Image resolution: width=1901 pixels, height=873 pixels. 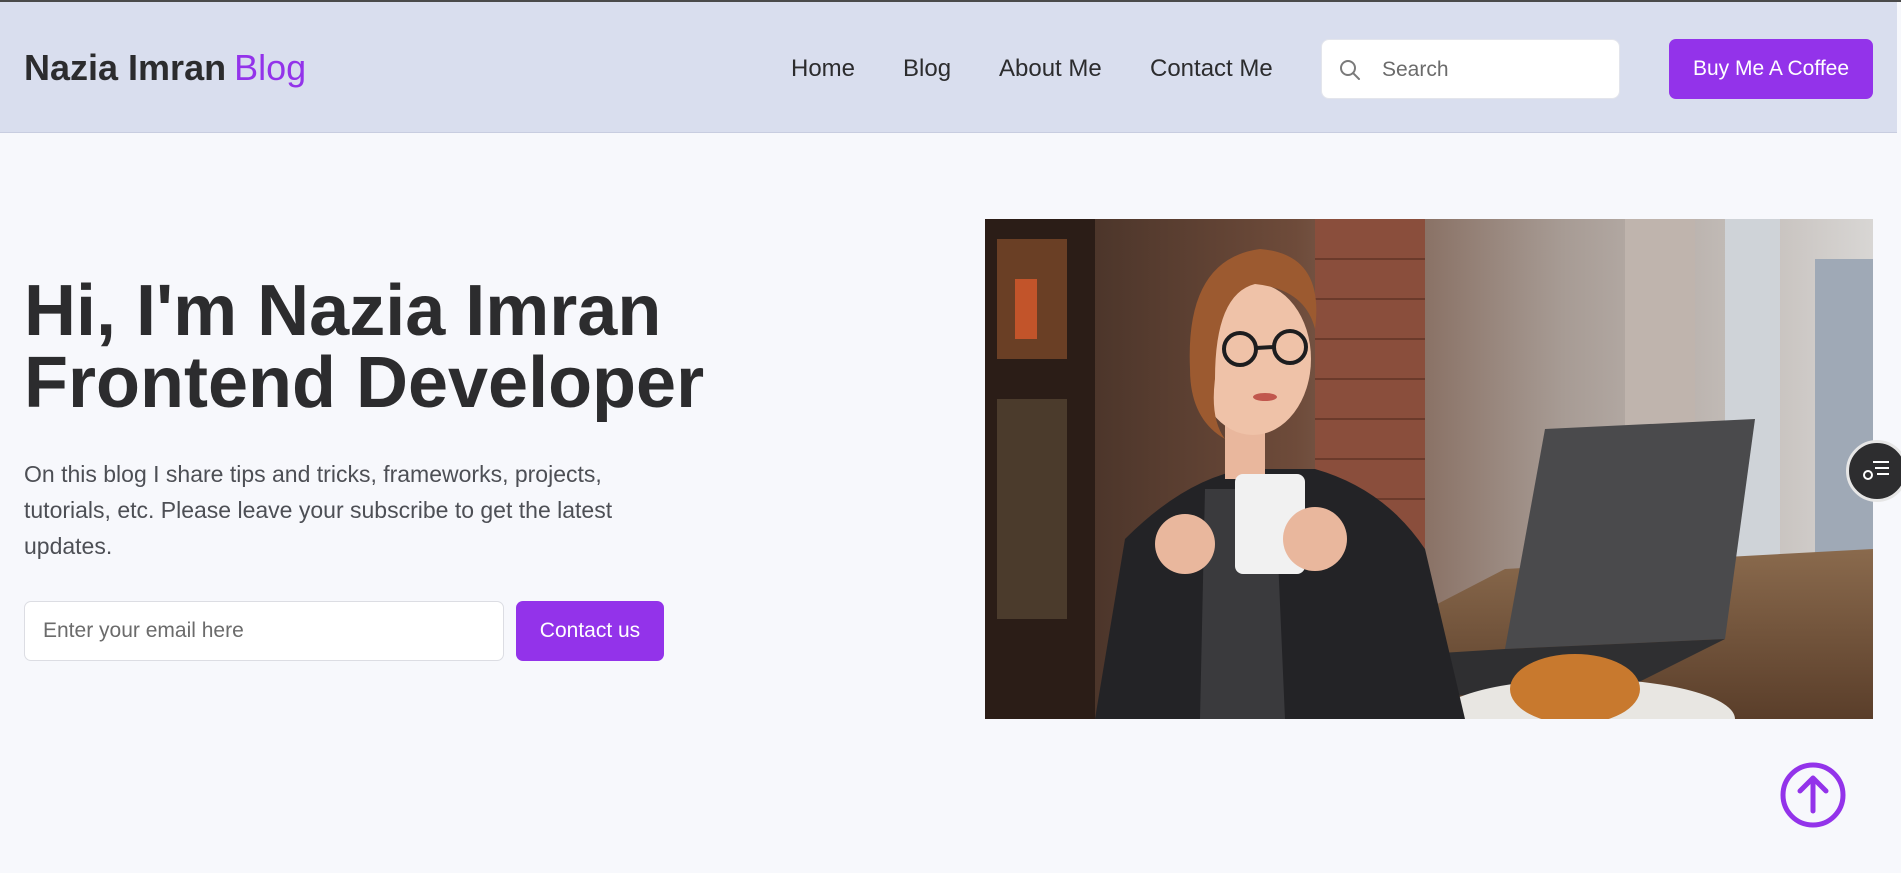 What do you see at coordinates (590, 631) in the screenshot?
I see `contact-us-button: Contact us` at bounding box center [590, 631].